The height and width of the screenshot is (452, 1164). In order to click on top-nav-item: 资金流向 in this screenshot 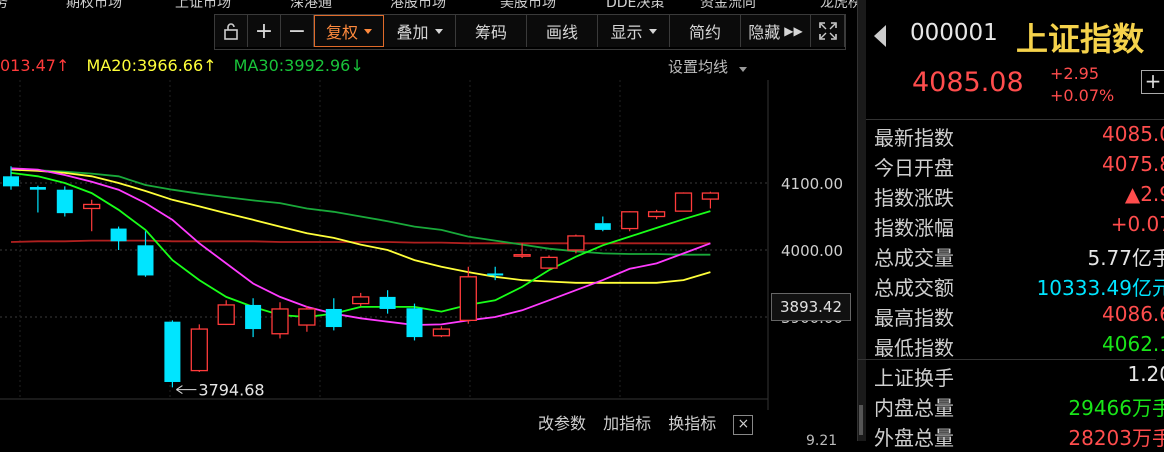, I will do `click(728, 4)`.